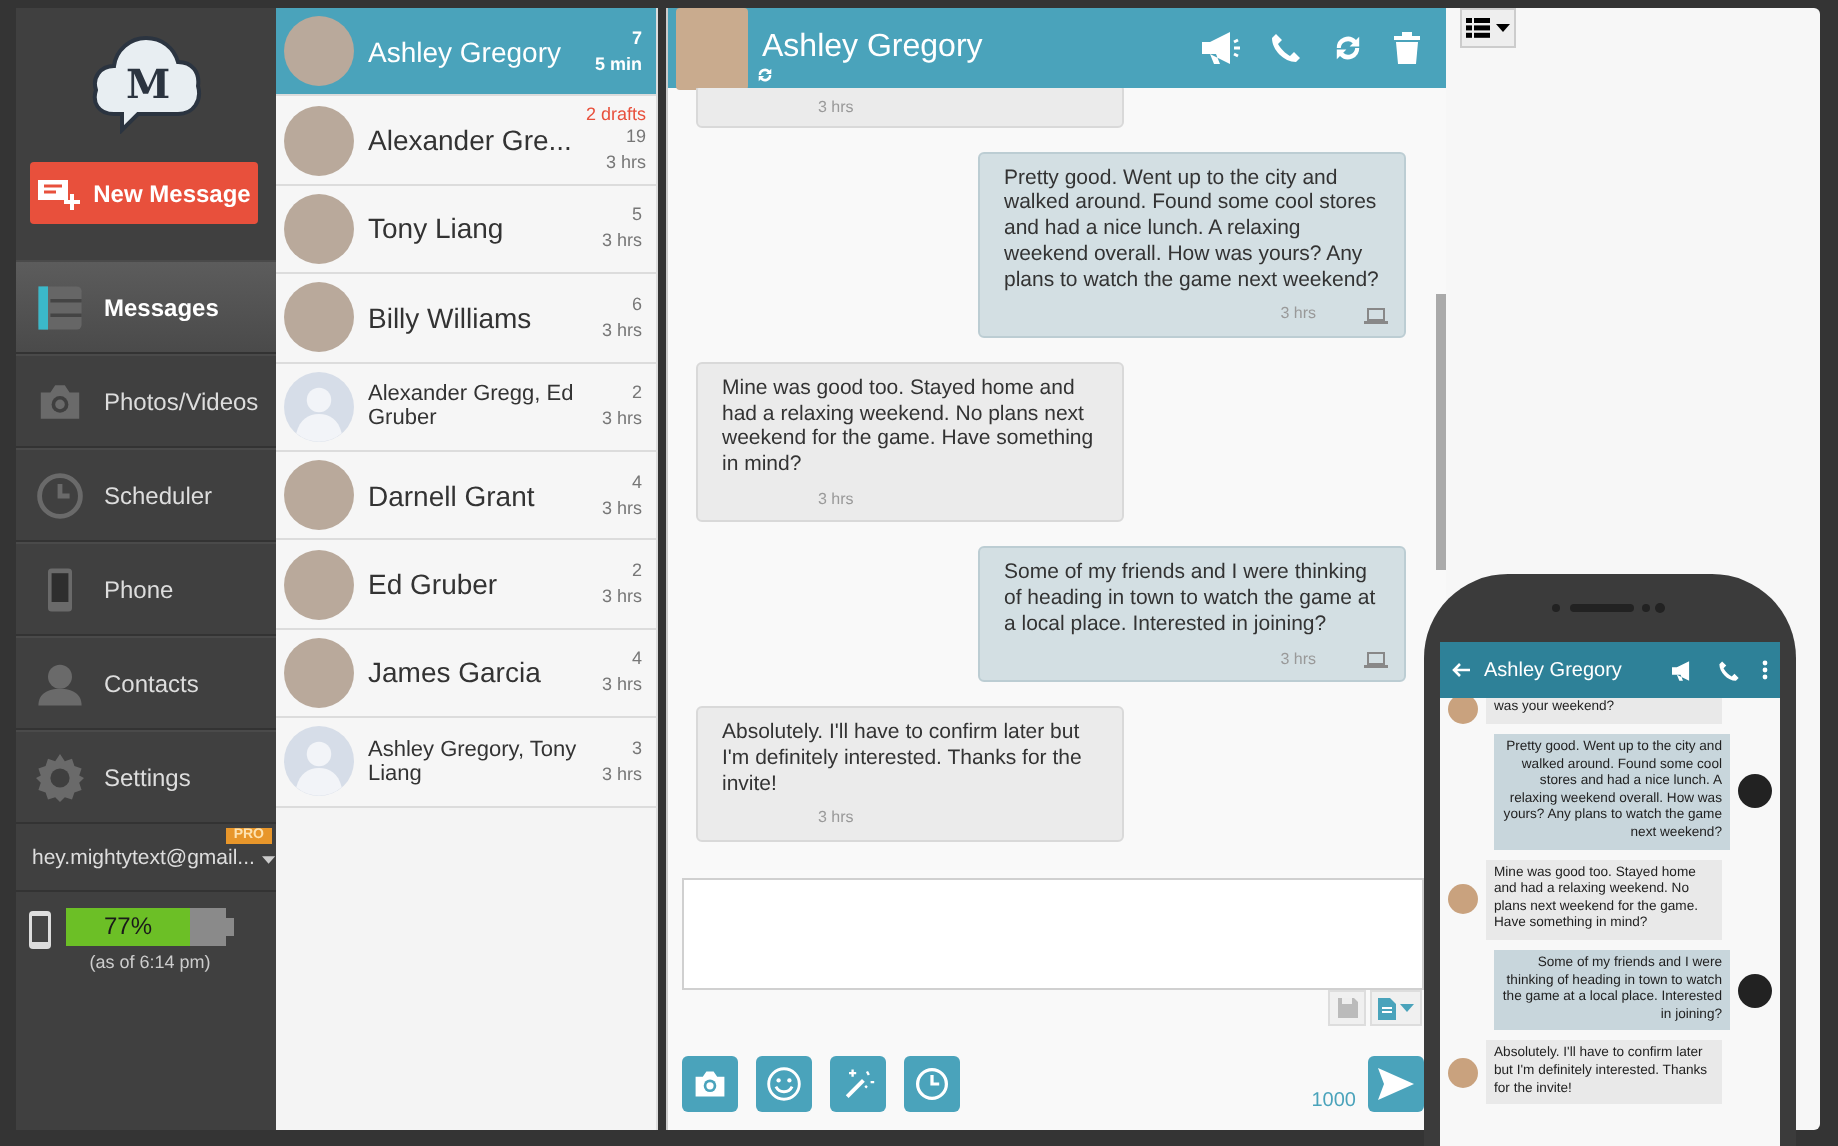 The width and height of the screenshot is (1838, 1146). What do you see at coordinates (451, 317) in the screenshot?
I see `contact-name: Billy Williams` at bounding box center [451, 317].